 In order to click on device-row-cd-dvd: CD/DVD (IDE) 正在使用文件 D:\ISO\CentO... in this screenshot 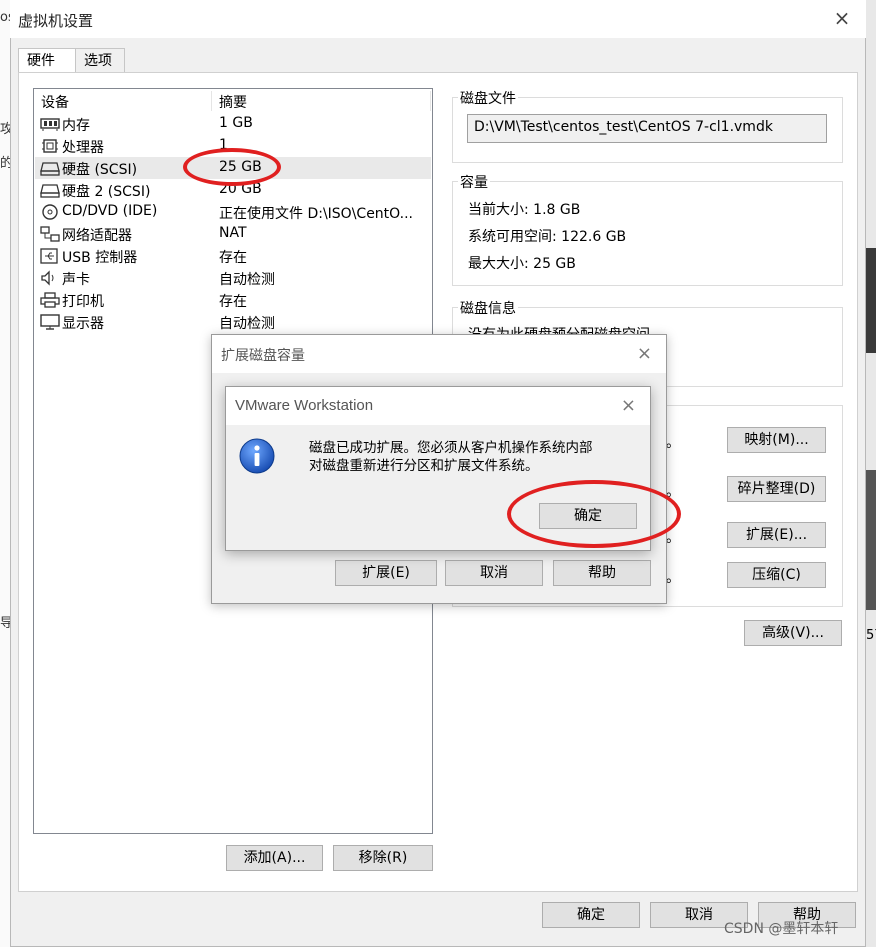, I will do `click(233, 212)`.